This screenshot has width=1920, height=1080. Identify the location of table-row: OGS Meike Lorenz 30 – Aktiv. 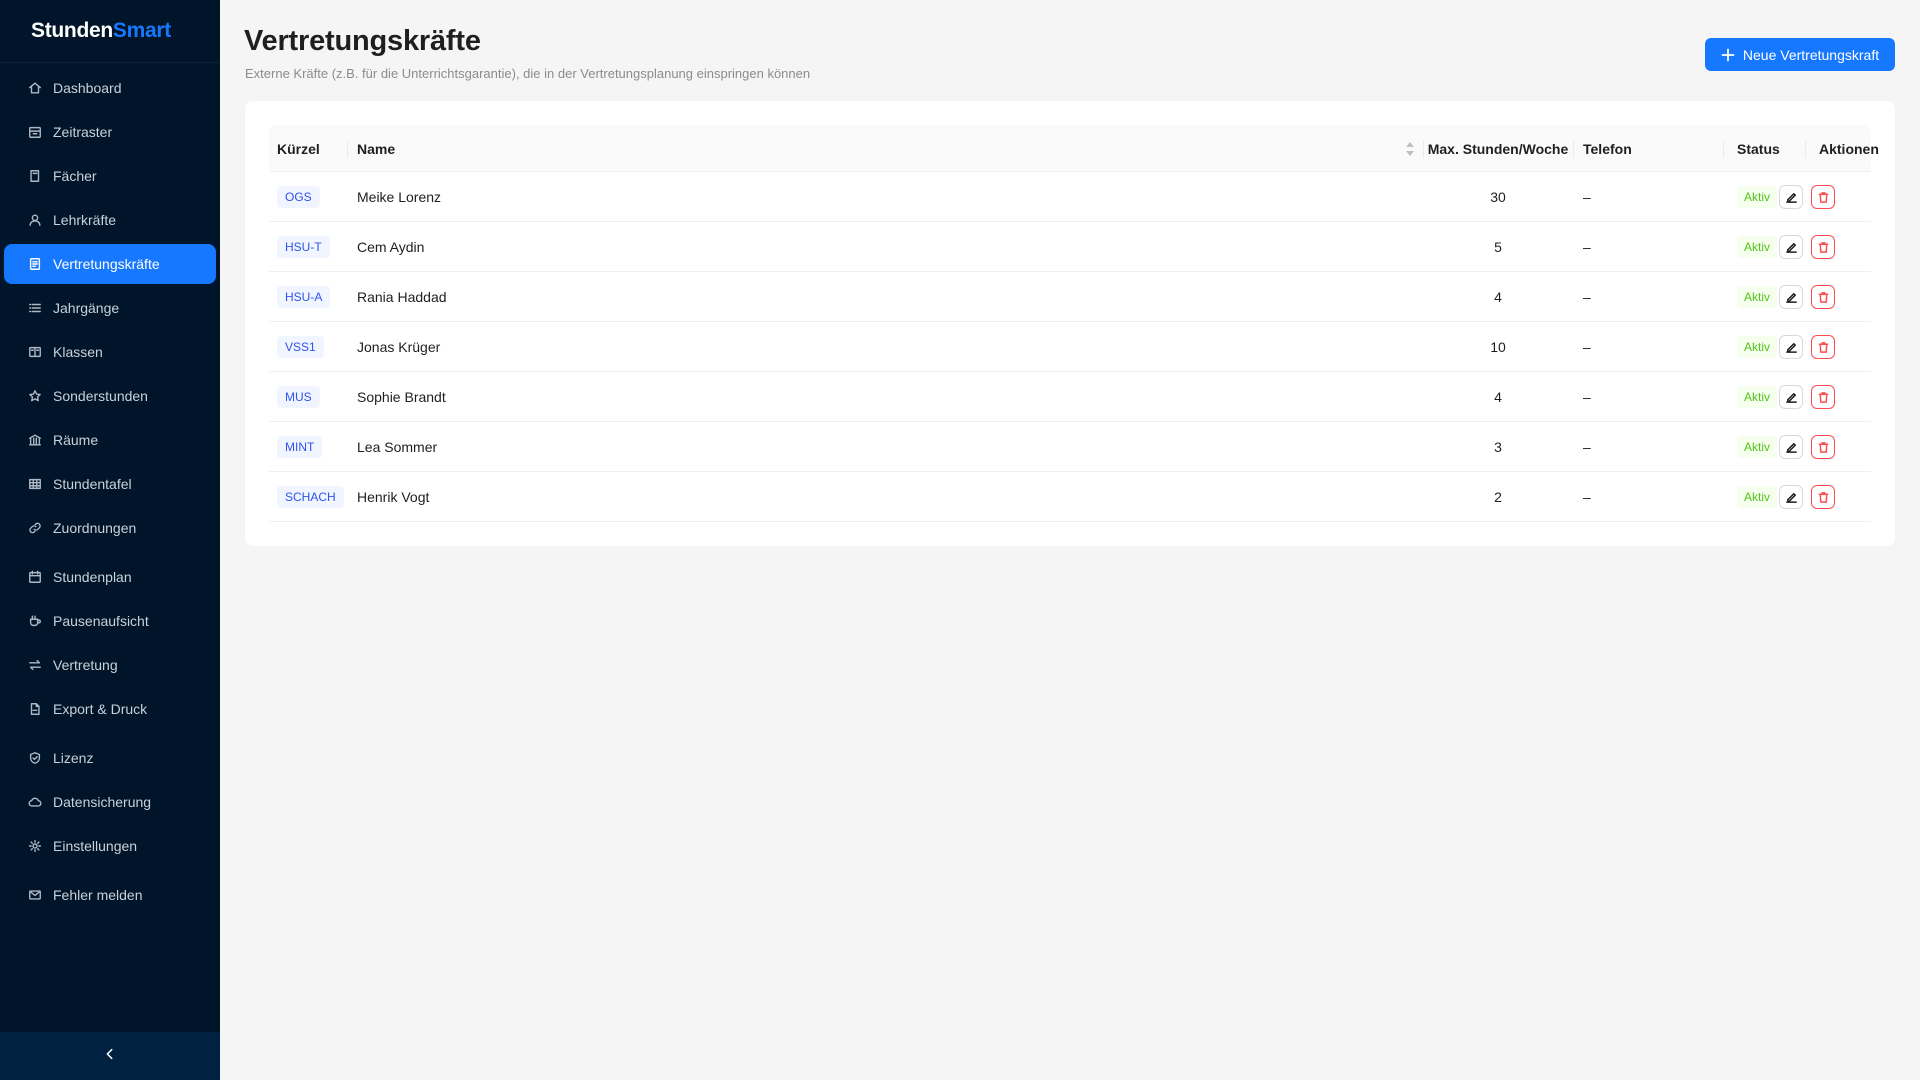
(1070, 197).